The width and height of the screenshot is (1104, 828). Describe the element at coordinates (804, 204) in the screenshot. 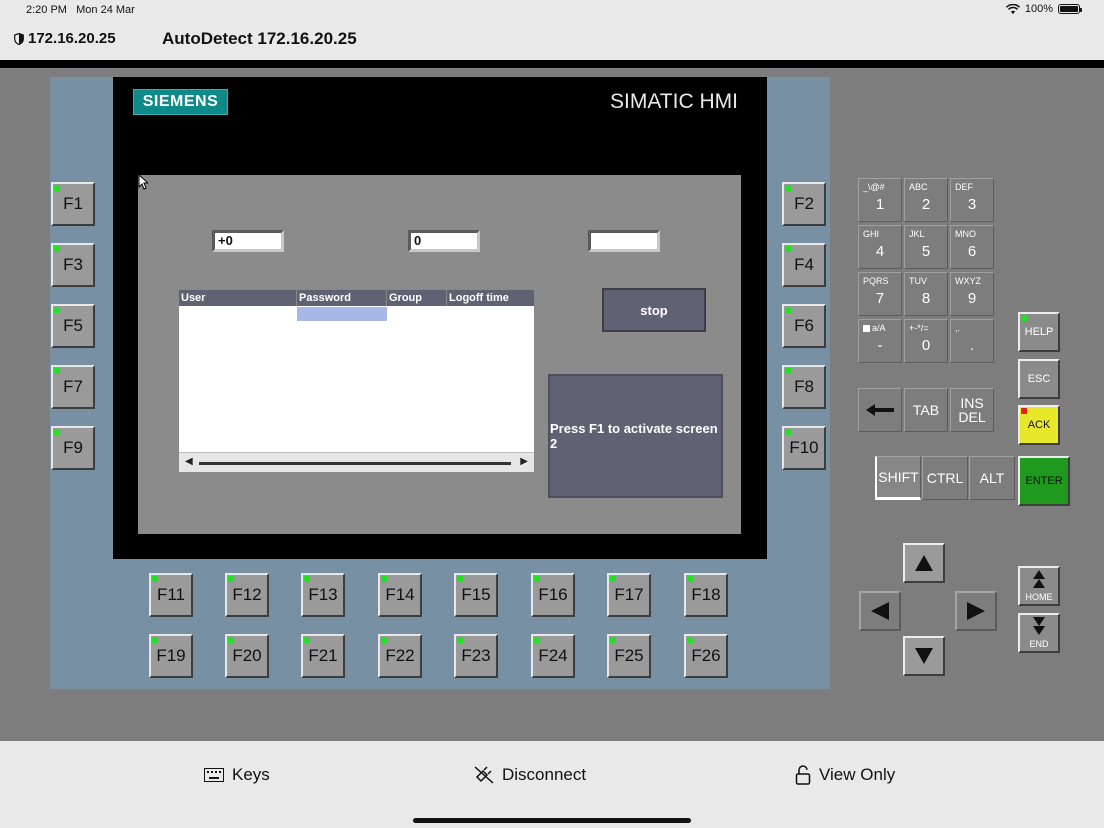

I see `f2-key: F2` at that location.